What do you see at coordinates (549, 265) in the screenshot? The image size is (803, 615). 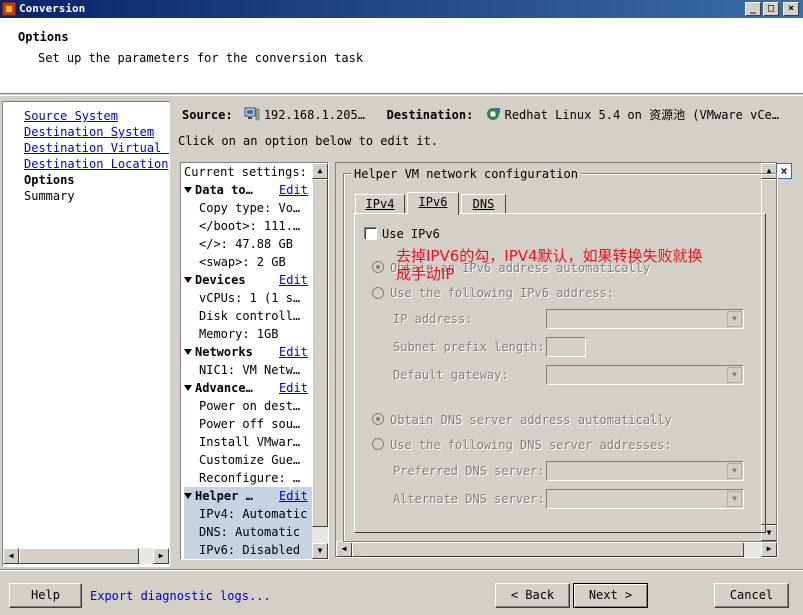 I see `annotation-note: 去掉IPV6的勾，IPV4默认，如果转换失败就换成手动IP` at bounding box center [549, 265].